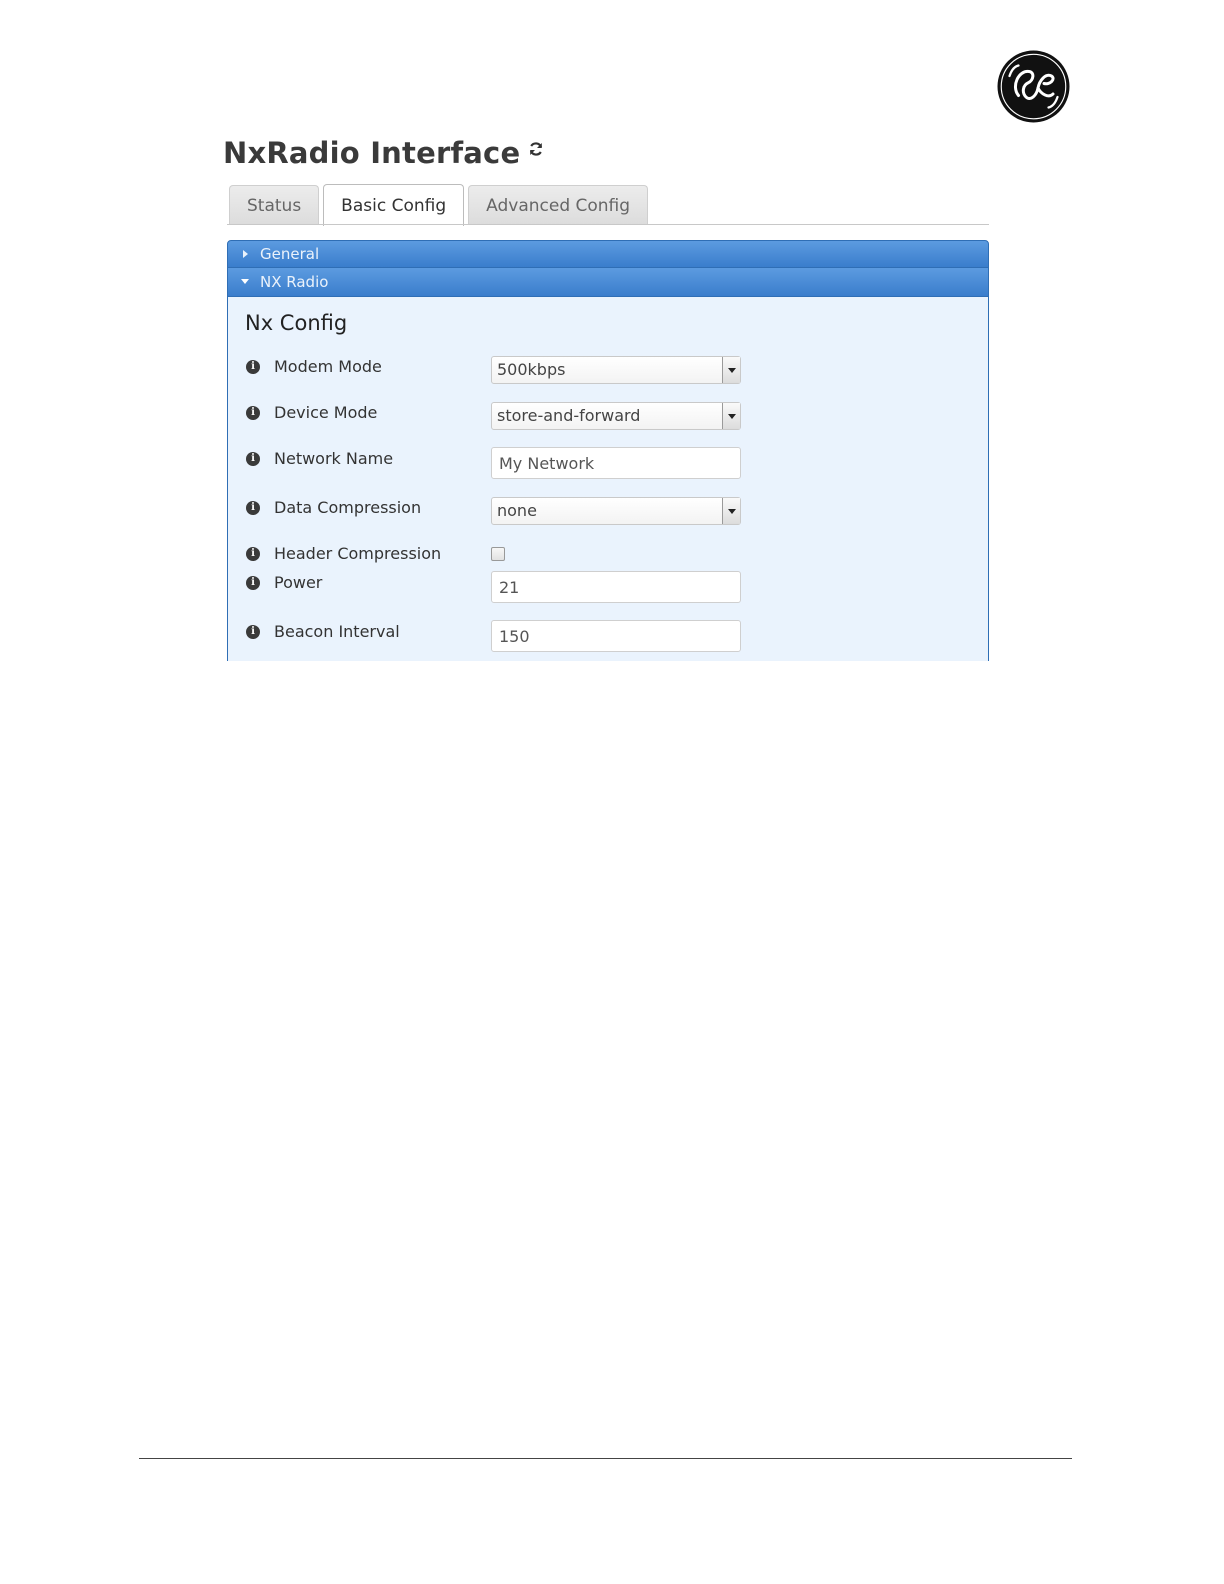 Image resolution: width=1224 pixels, height=1584 pixels. Describe the element at coordinates (290, 253) in the screenshot. I see `accordion-label-general: General` at that location.